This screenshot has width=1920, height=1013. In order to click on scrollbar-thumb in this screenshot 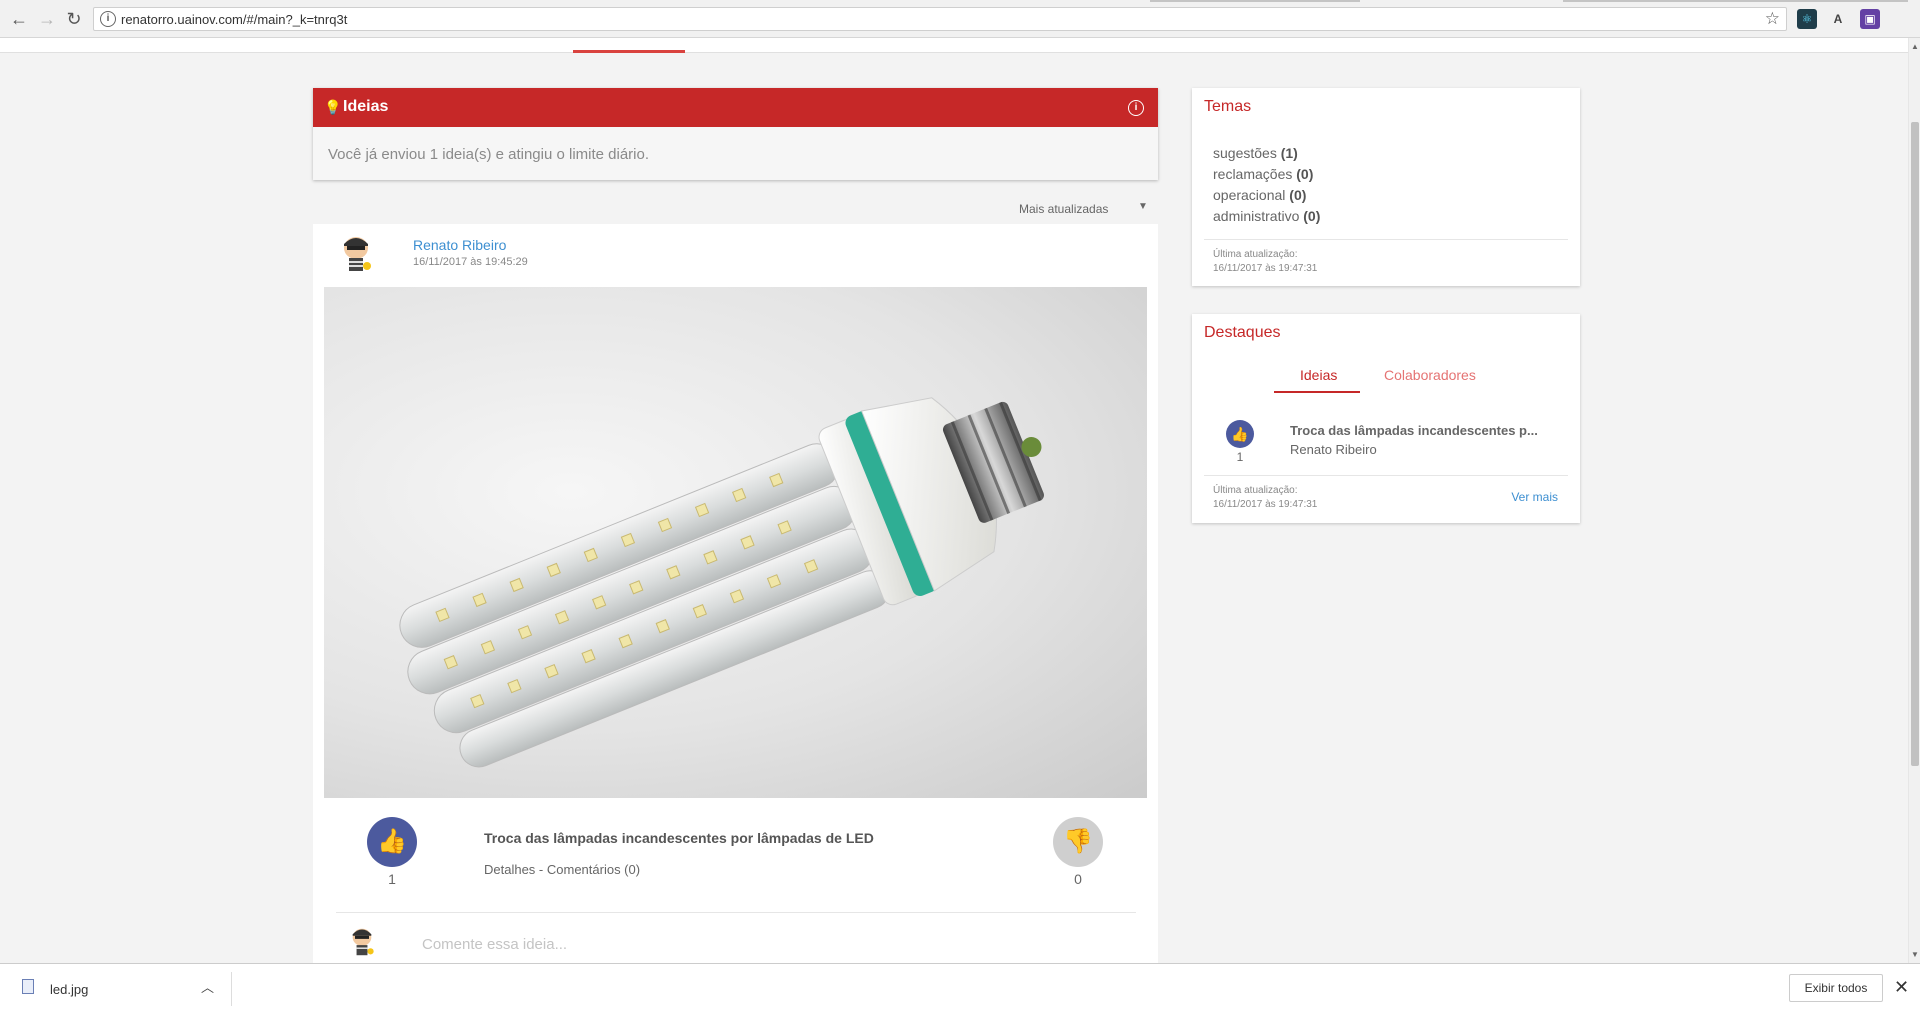, I will do `click(1915, 444)`.